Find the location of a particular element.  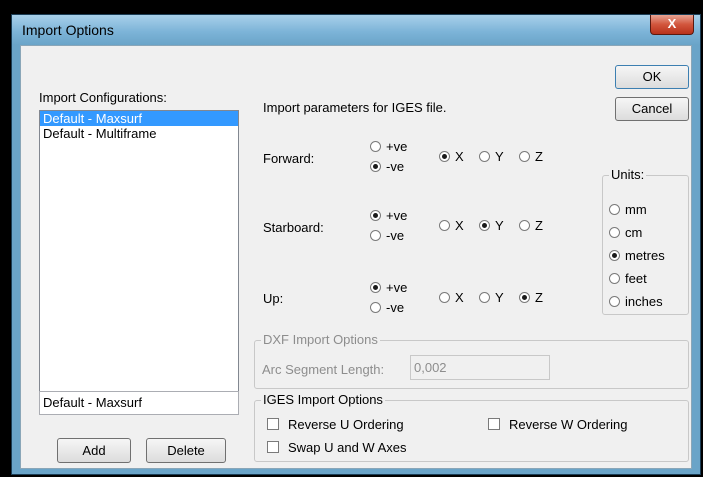

window-title: Import Options is located at coordinates (68, 30).